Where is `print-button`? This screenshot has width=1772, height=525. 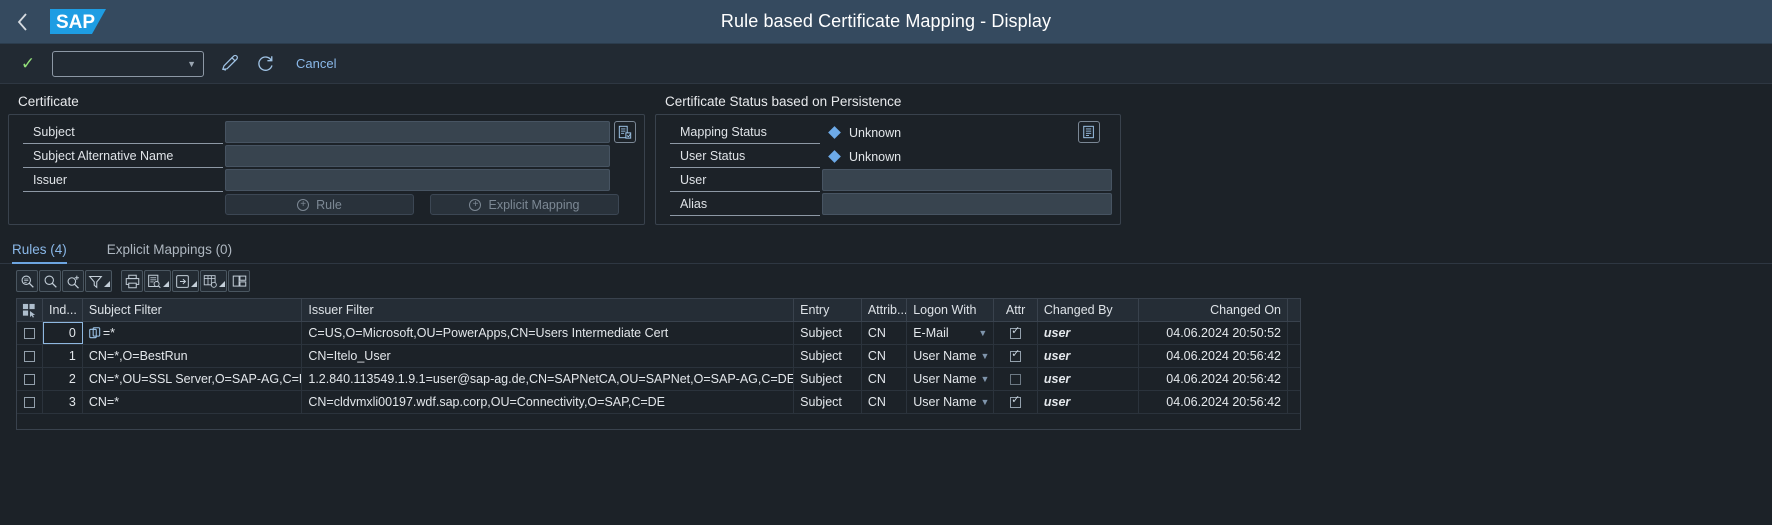 print-button is located at coordinates (132, 281).